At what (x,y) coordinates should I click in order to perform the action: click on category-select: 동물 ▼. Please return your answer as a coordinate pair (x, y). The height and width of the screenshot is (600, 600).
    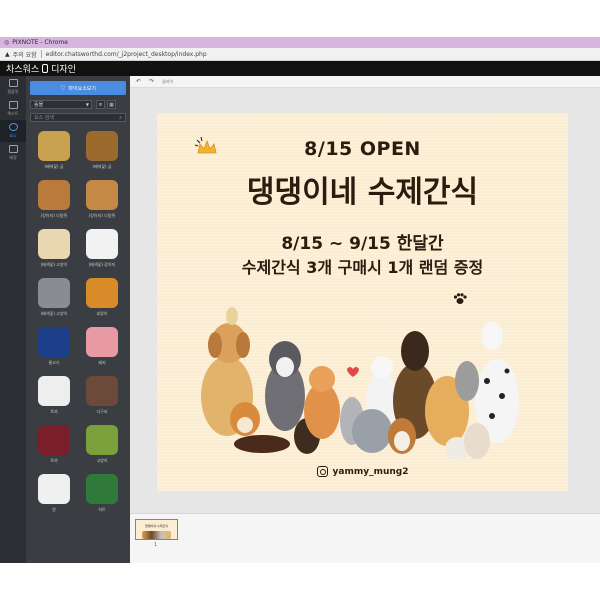
    Looking at the image, I should click on (61, 104).